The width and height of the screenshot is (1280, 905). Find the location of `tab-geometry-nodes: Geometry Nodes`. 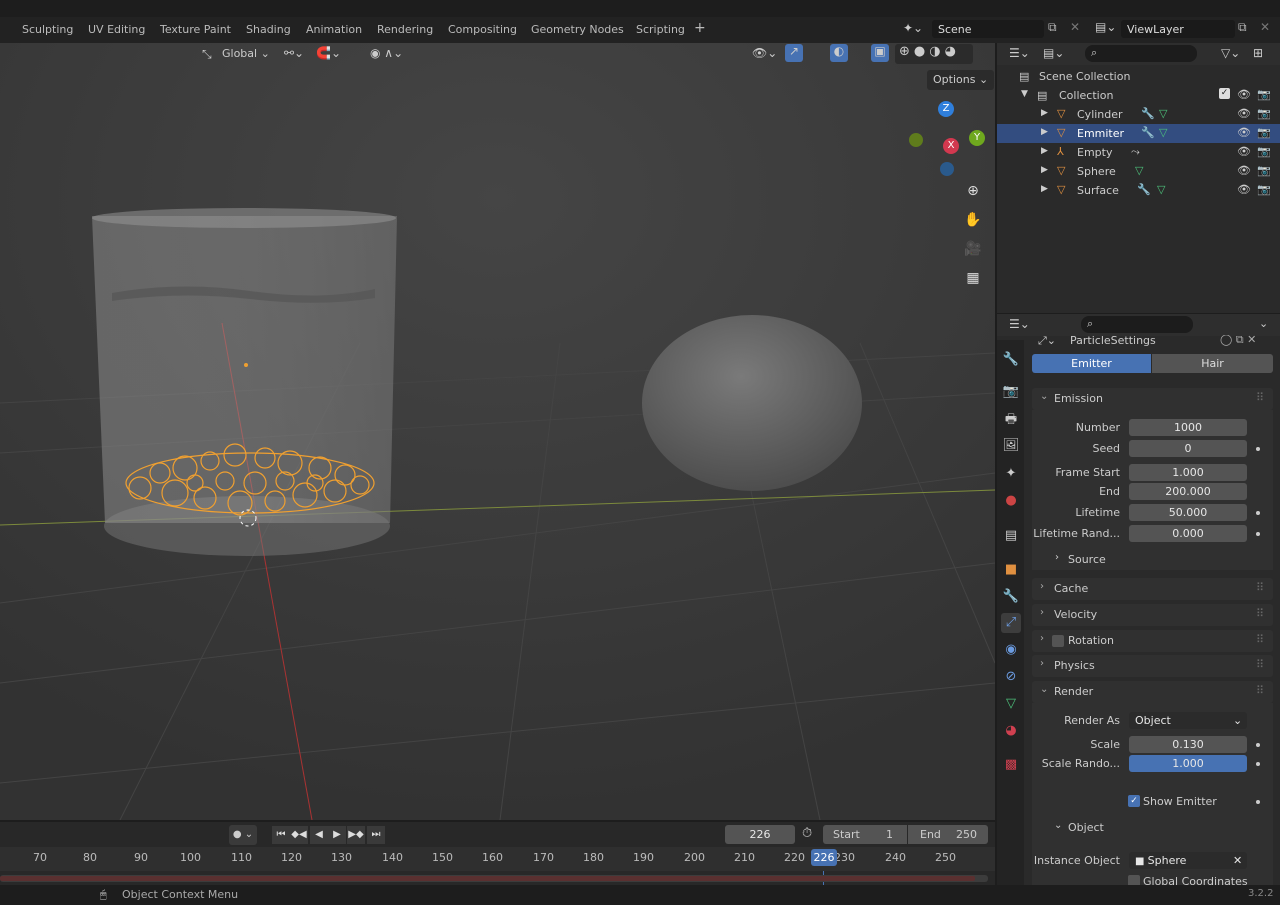

tab-geometry-nodes: Geometry Nodes is located at coordinates (577, 29).